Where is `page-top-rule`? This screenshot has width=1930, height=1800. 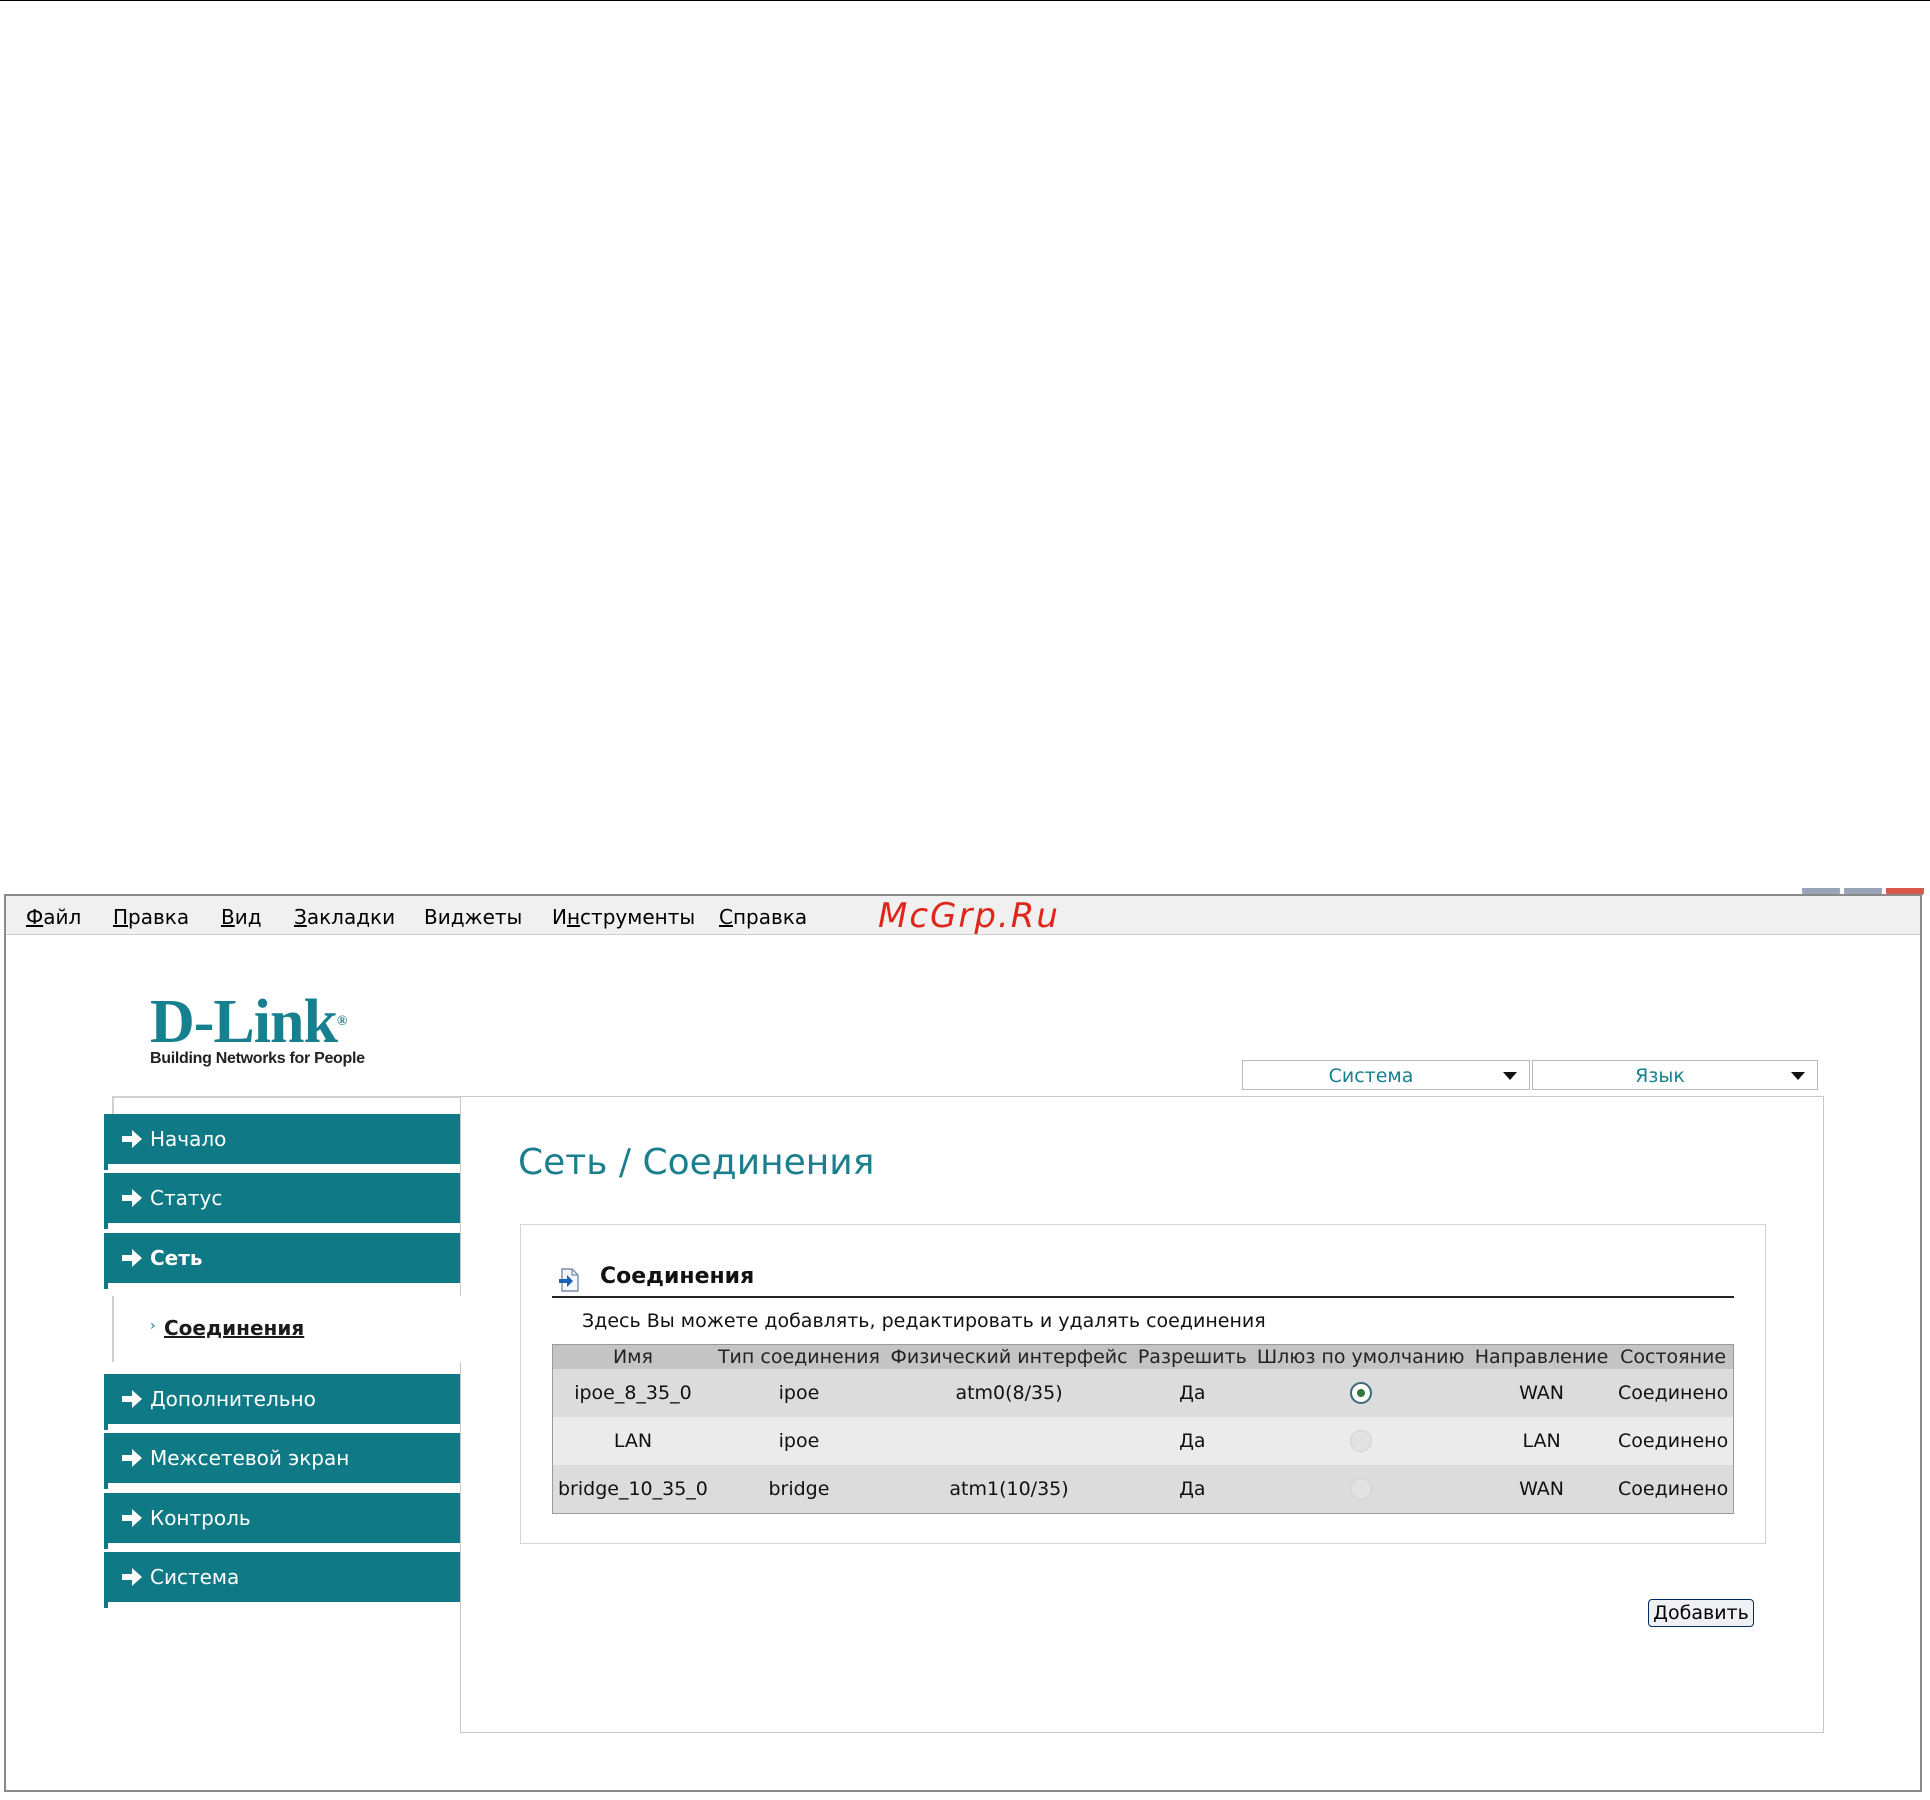 page-top-rule is located at coordinates (965, 0).